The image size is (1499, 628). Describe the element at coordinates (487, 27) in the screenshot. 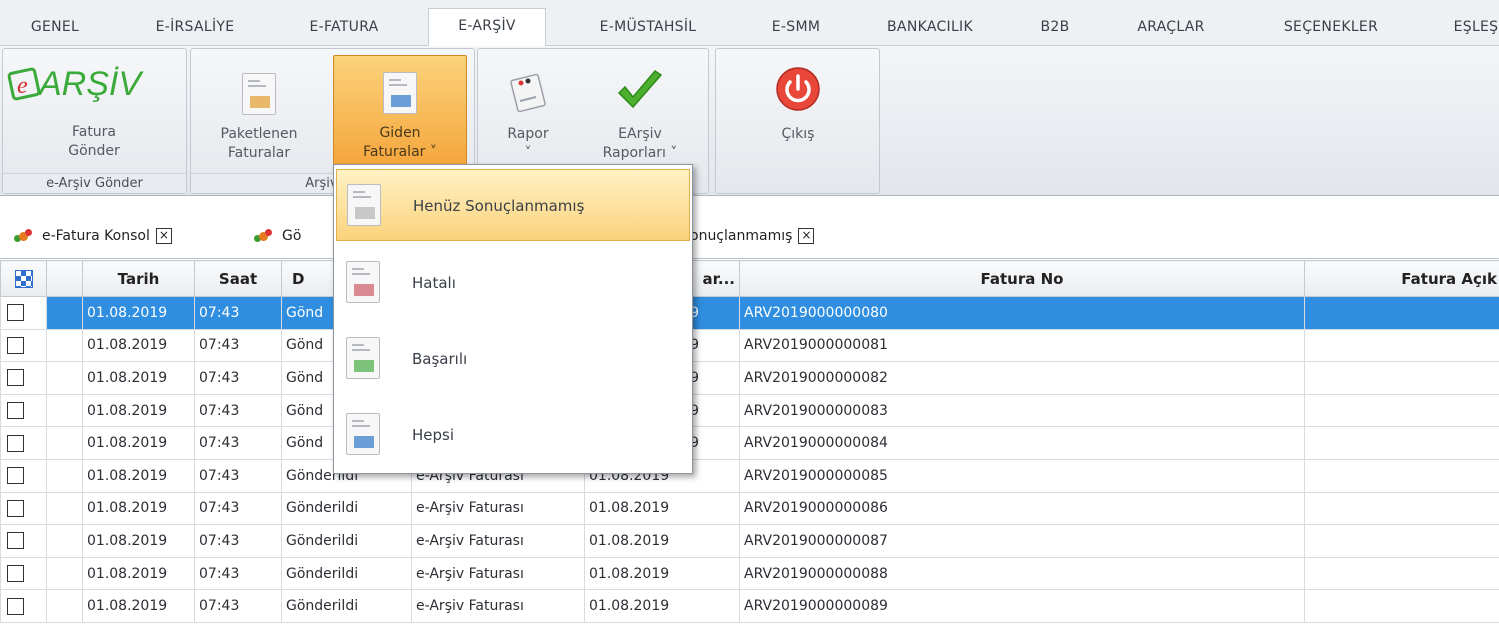

I see `menu-tab-e-arsiv: E-ARŞİV` at that location.